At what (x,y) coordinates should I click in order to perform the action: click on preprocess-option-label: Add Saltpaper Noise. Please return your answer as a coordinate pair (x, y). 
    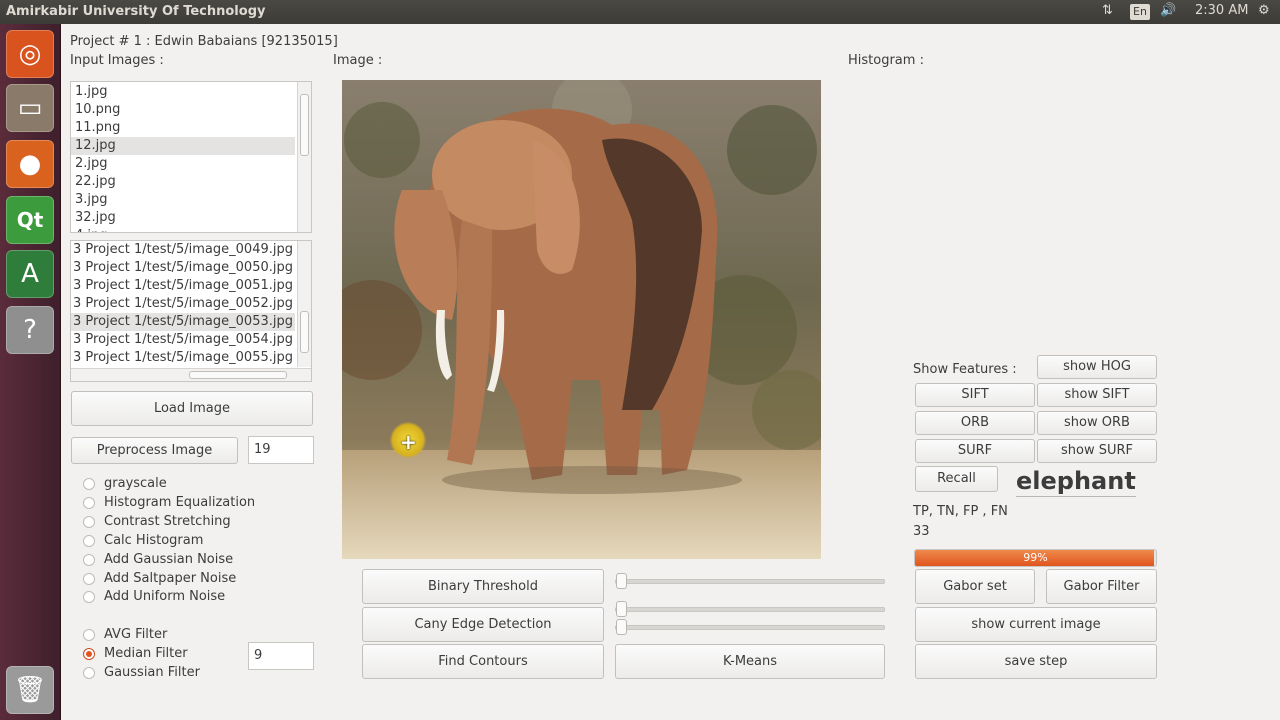
    Looking at the image, I should click on (170, 578).